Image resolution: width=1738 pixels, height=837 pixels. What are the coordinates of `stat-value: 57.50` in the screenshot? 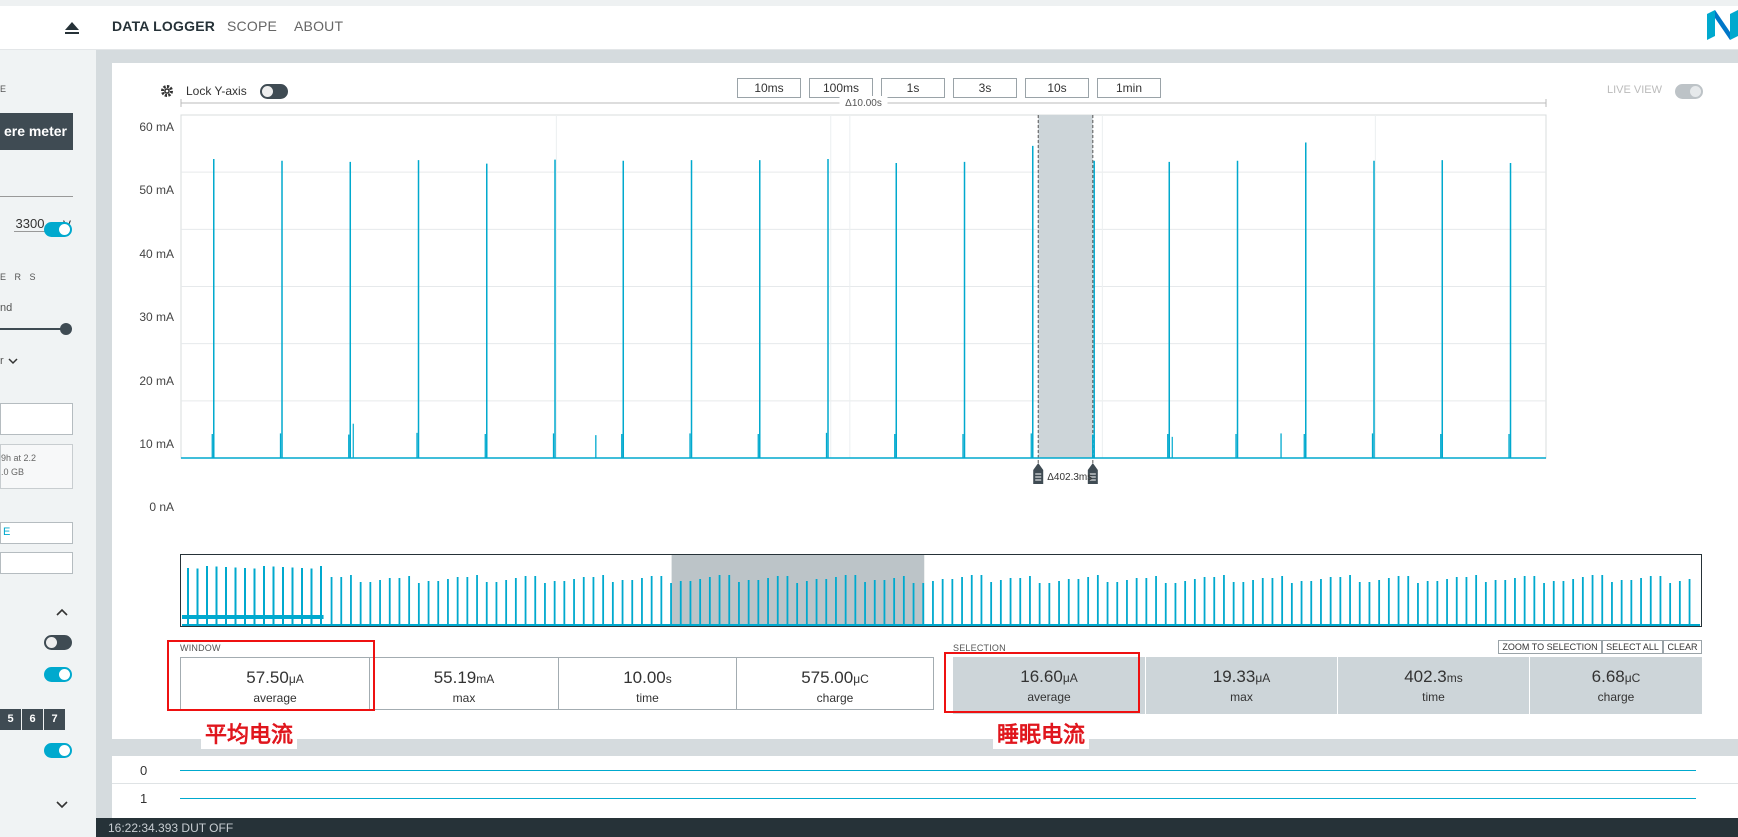 It's located at (267, 677).